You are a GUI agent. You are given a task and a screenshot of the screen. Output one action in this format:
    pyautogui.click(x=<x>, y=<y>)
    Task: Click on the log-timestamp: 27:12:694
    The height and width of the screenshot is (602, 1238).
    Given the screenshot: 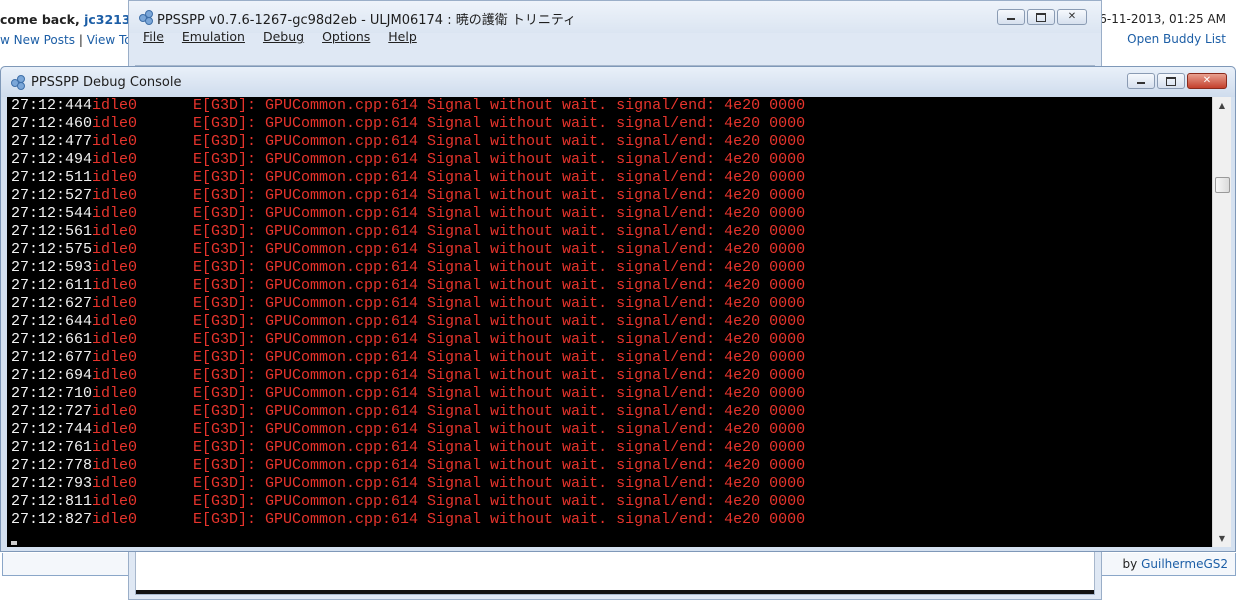 What is the action you would take?
    pyautogui.click(x=52, y=375)
    